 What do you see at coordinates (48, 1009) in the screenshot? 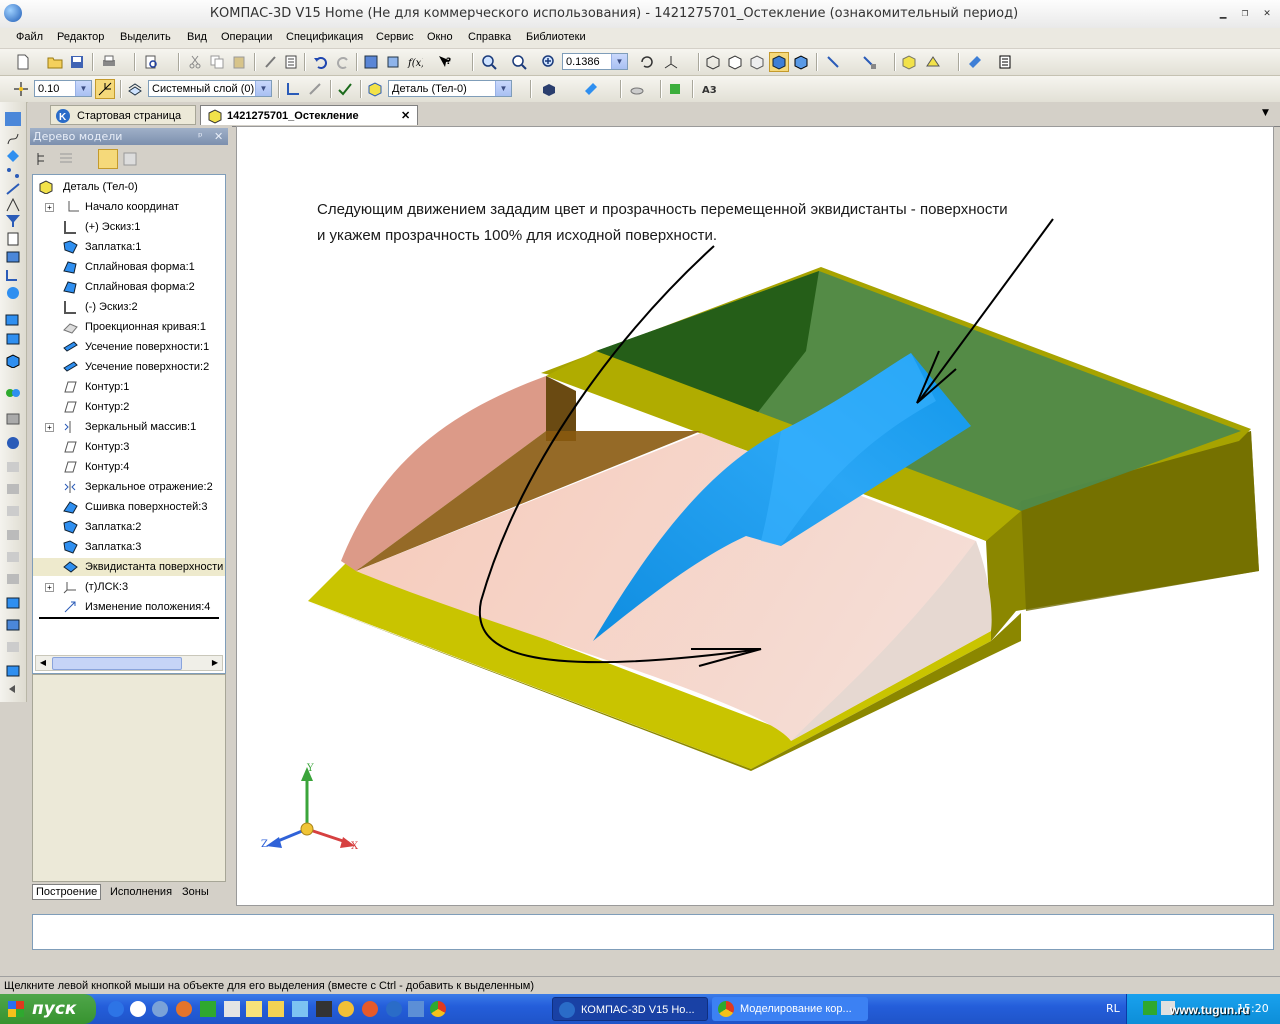
I see `start-button: пуск` at bounding box center [48, 1009].